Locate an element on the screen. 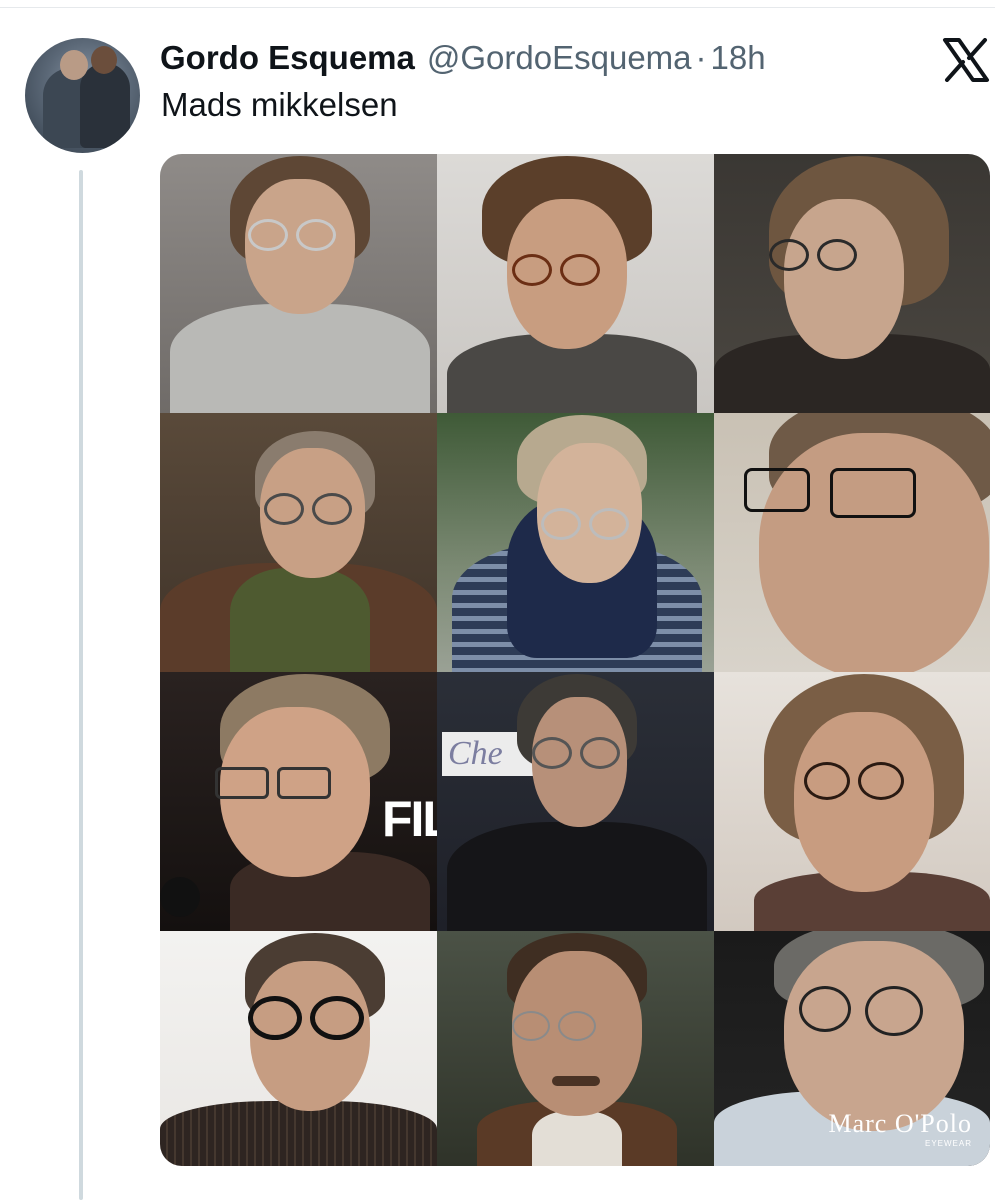 The width and height of the screenshot is (995, 1200). top-divider is located at coordinates (497, 7).